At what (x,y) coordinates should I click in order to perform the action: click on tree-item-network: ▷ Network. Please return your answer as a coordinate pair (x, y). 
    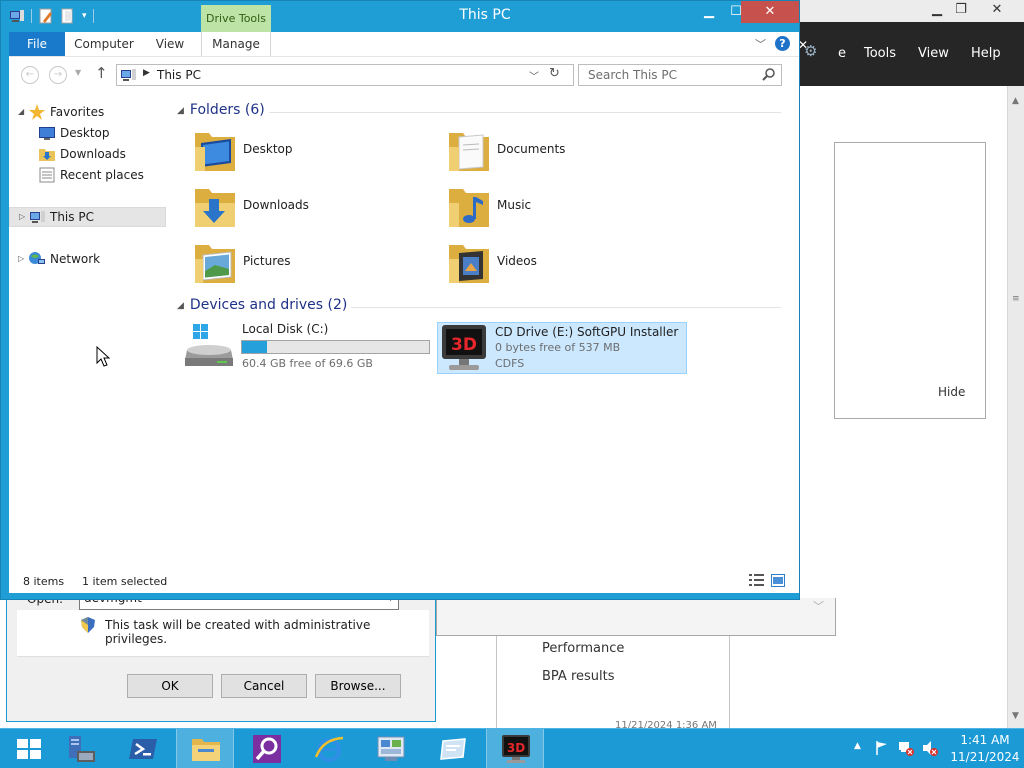
    Looking at the image, I should click on (87, 259).